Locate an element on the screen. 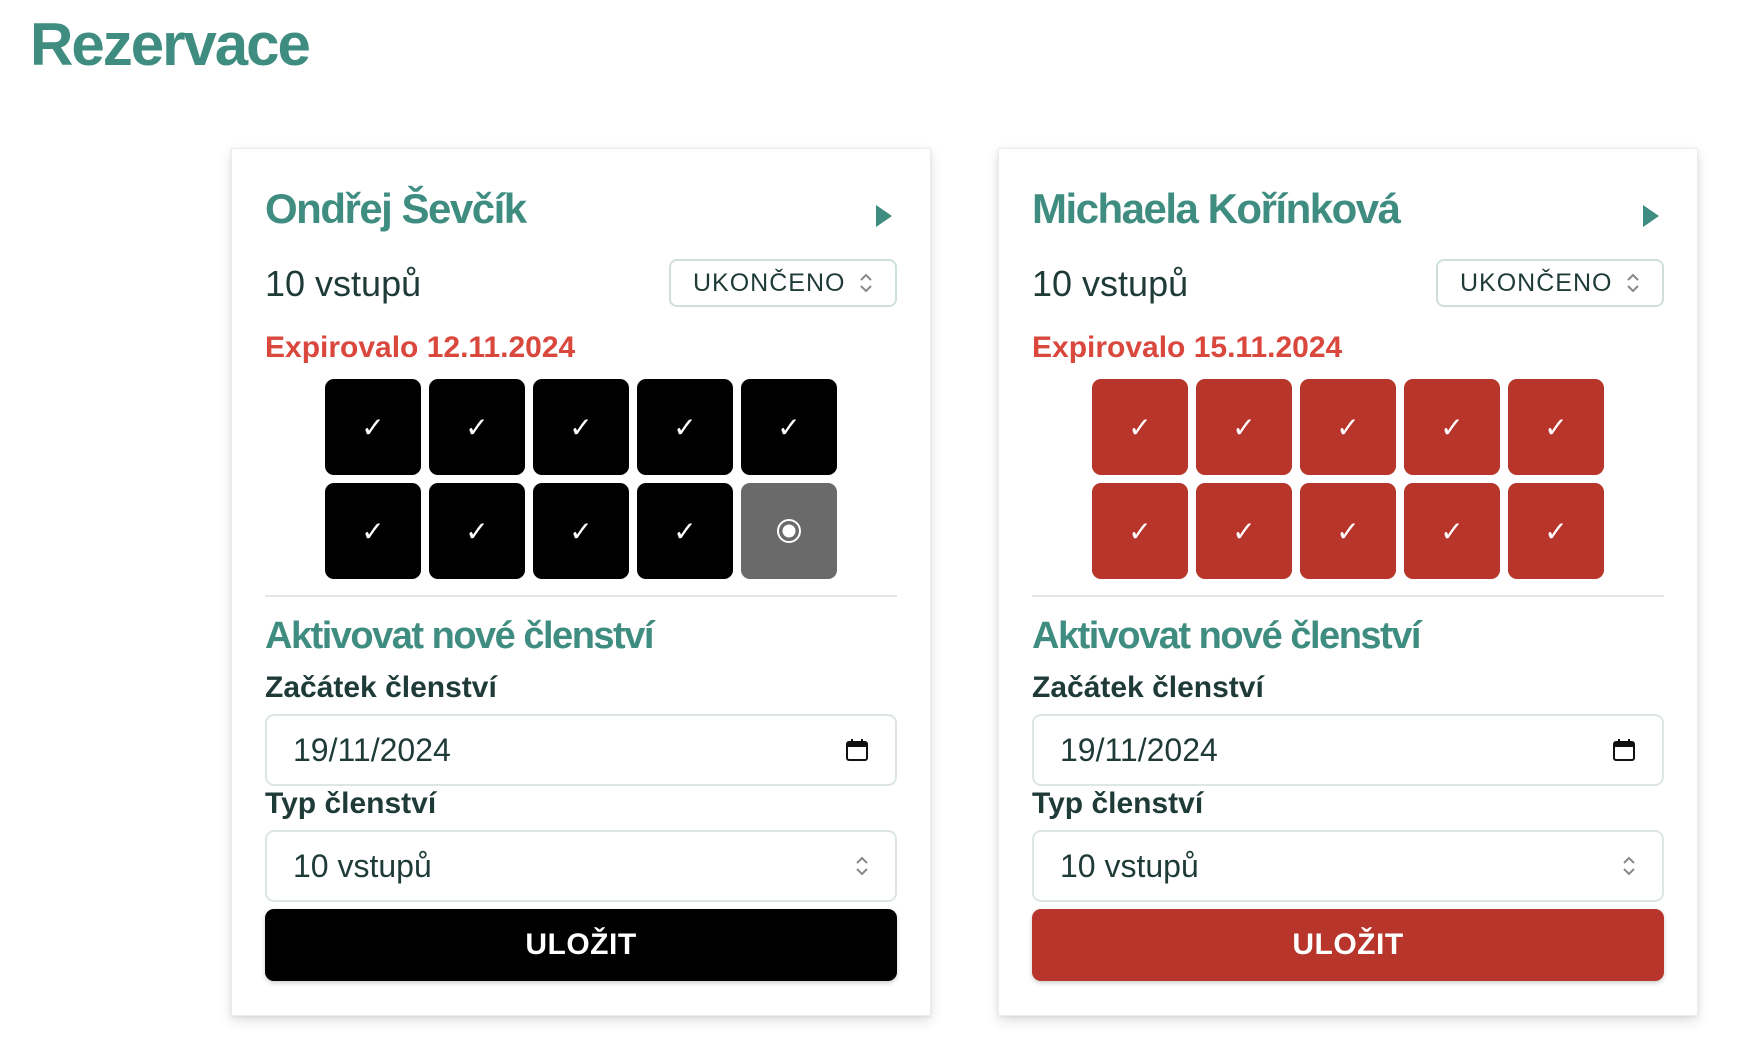 This screenshot has width=1764, height=1052. member-name: Michaela Kořínková is located at coordinates (1216, 208).